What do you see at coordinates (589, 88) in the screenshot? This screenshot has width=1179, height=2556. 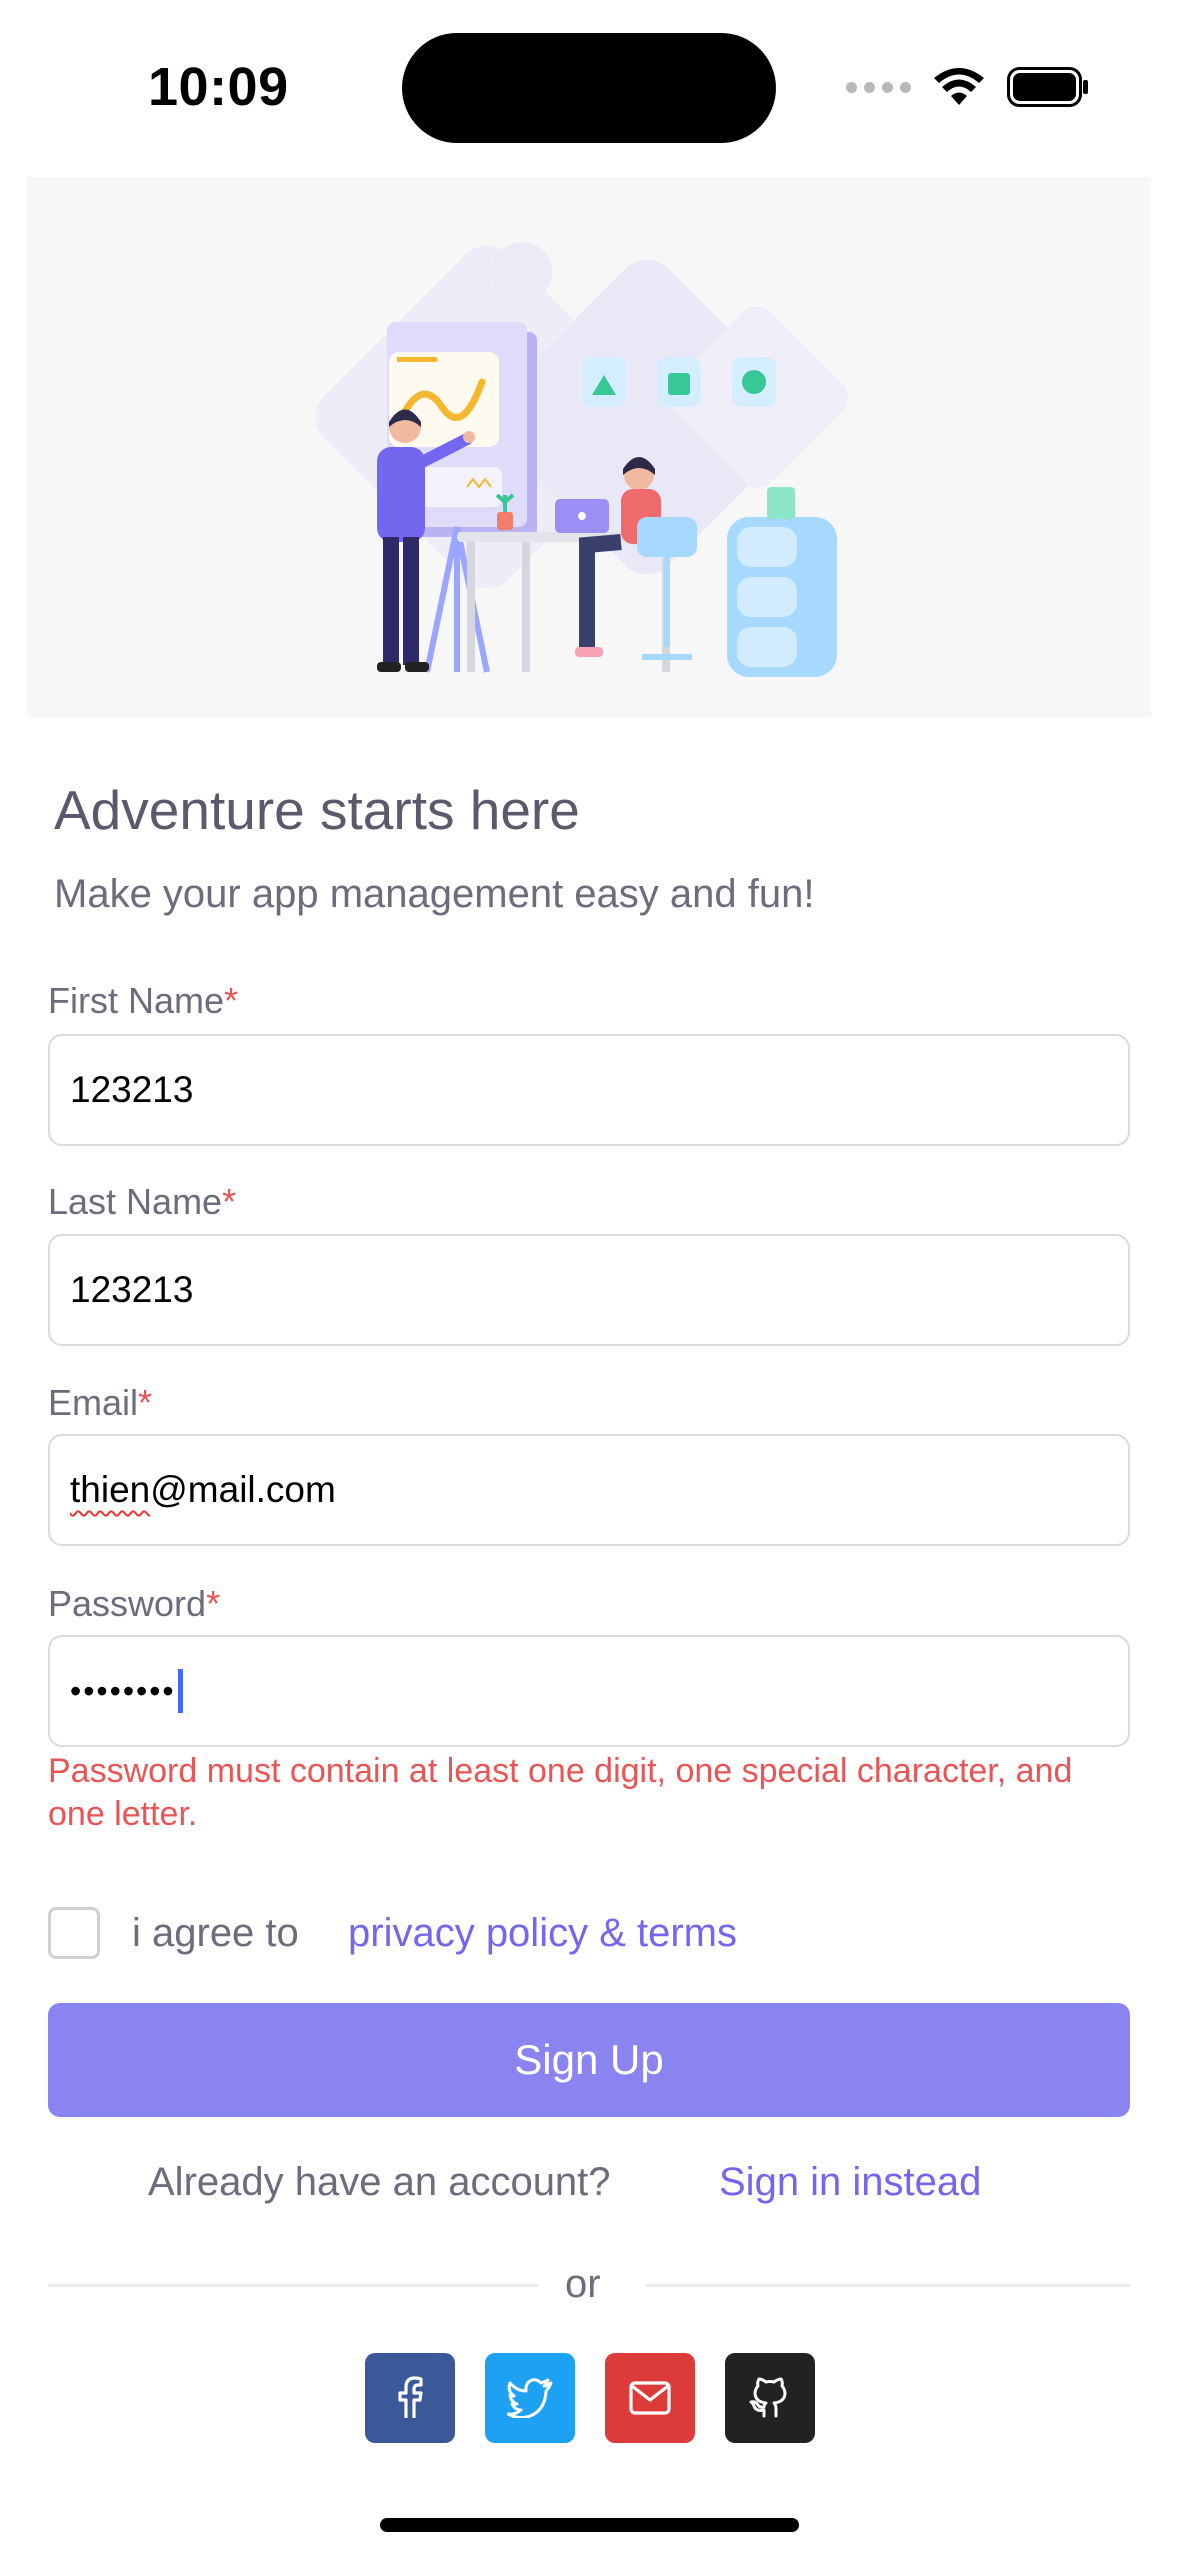 I see `dynamic-island` at bounding box center [589, 88].